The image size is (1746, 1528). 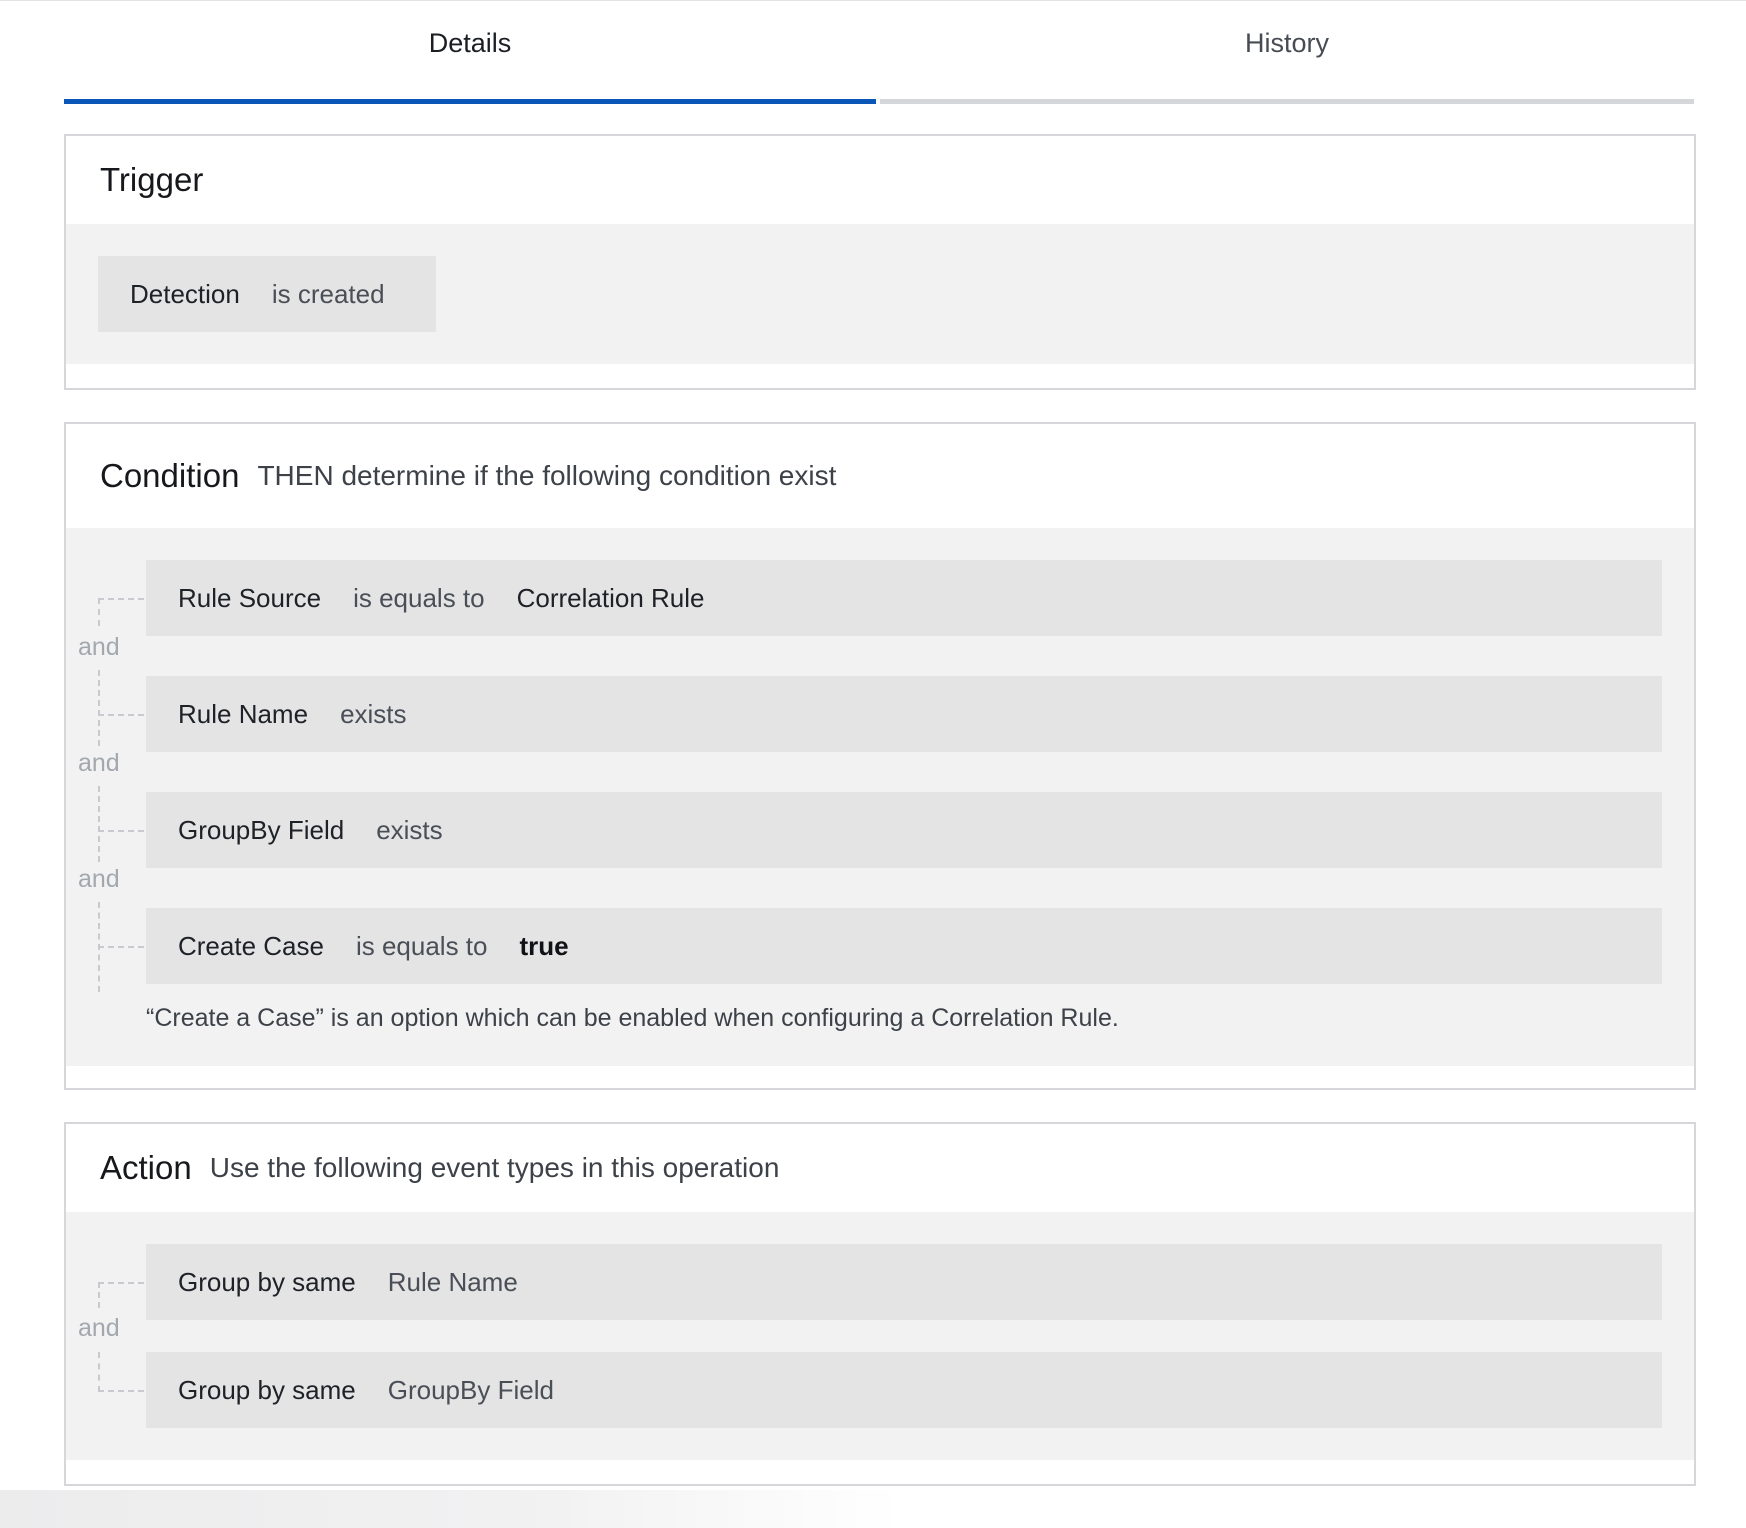 I want to click on trigger-chip: Detection is created, so click(x=267, y=294).